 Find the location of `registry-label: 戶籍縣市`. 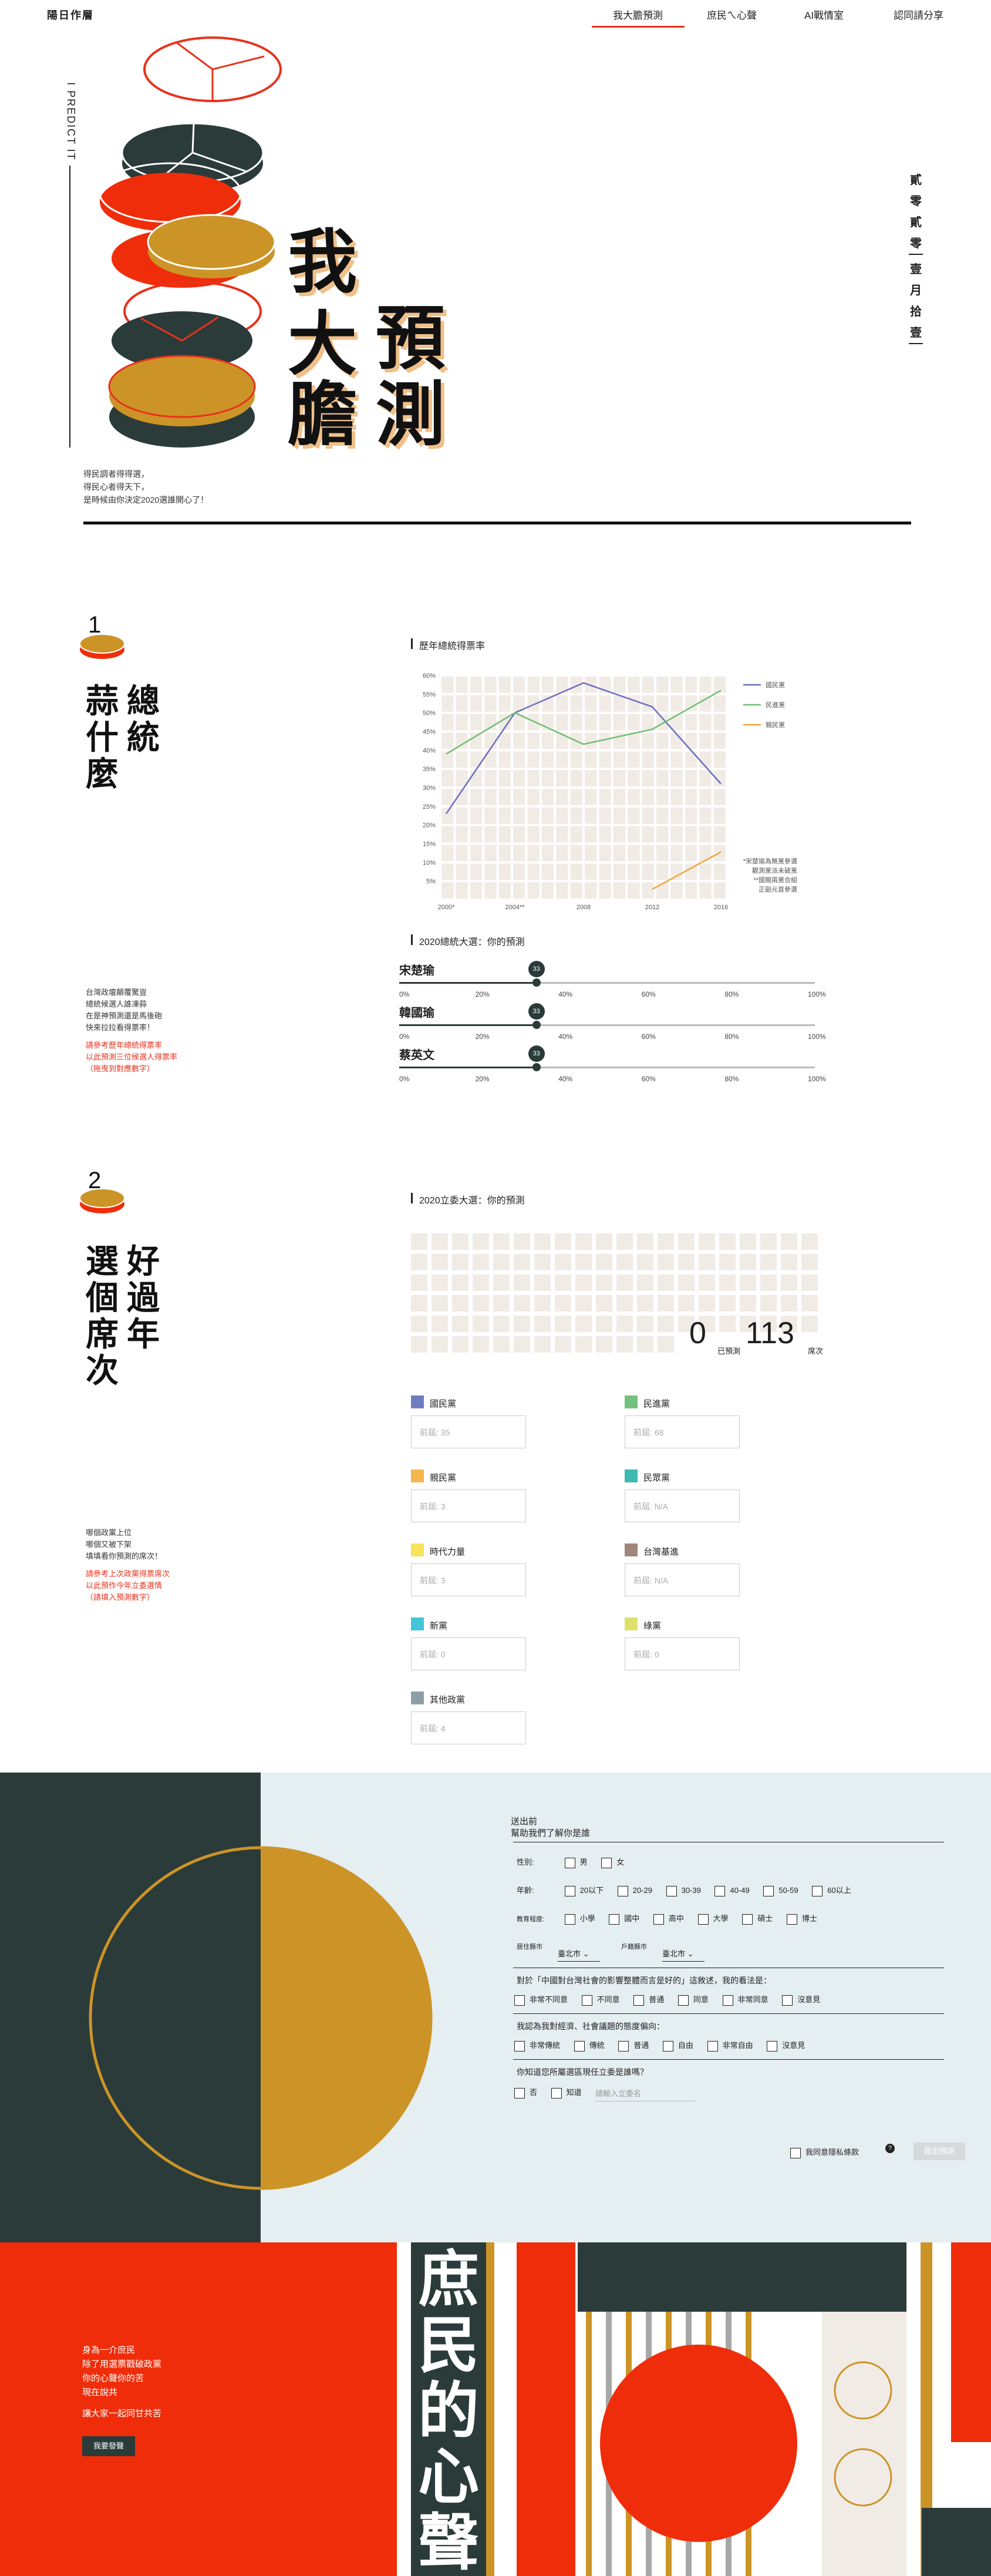

registry-label: 戶籍縣市 is located at coordinates (634, 1947).